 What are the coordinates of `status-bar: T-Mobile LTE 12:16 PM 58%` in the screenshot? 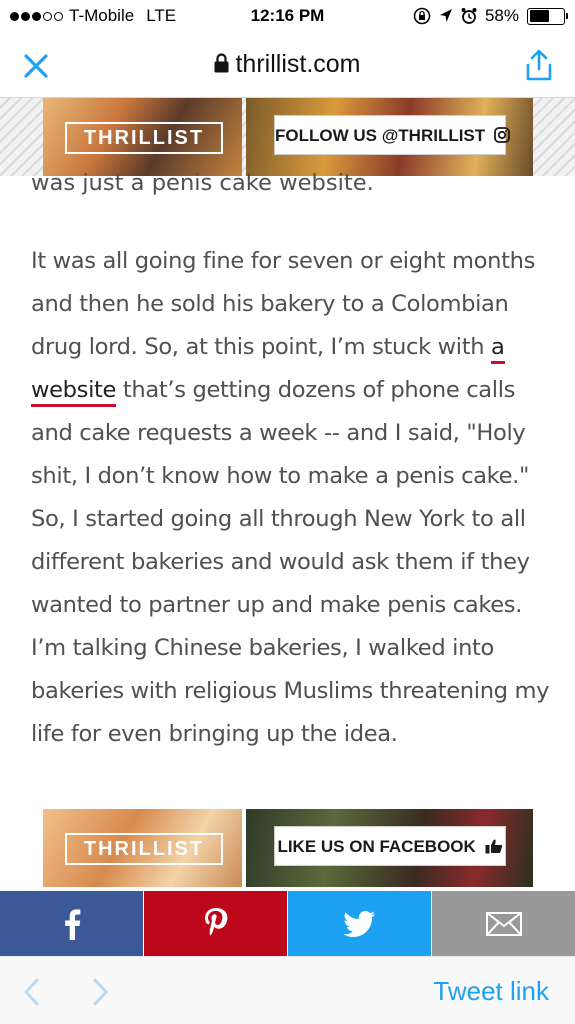 It's located at (287, 17).